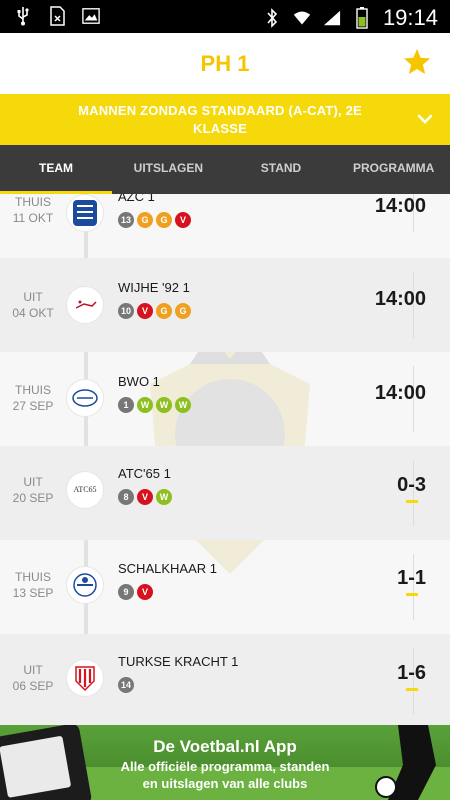 This screenshot has width=450, height=800. What do you see at coordinates (33, 406) in the screenshot?
I see `match-date: 27 SEP` at bounding box center [33, 406].